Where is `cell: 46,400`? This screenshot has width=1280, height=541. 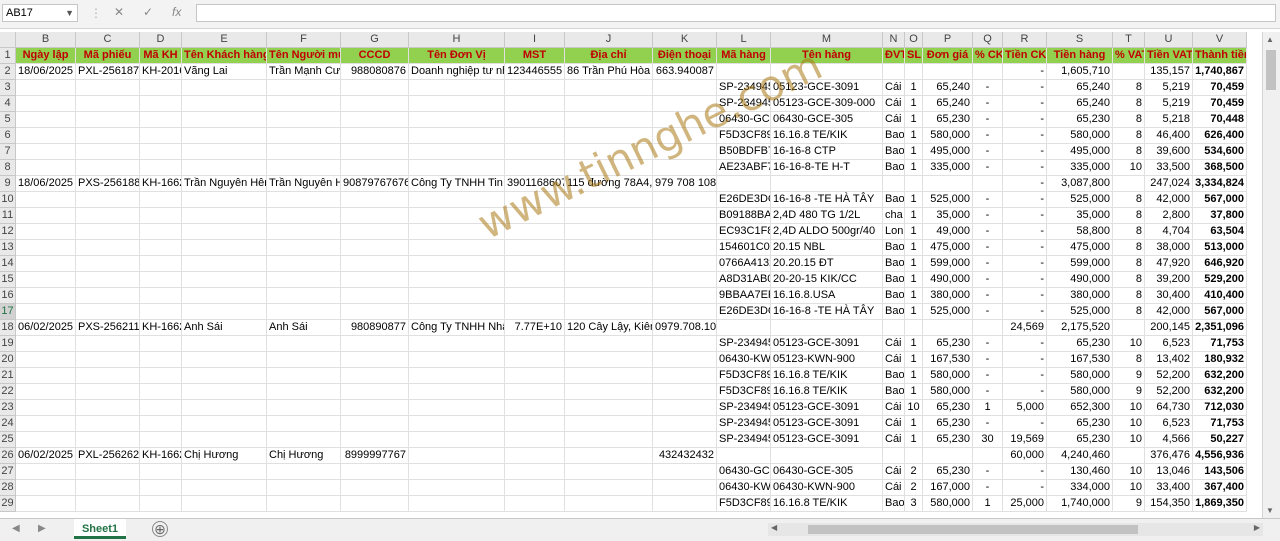
cell: 46,400 is located at coordinates (1169, 136).